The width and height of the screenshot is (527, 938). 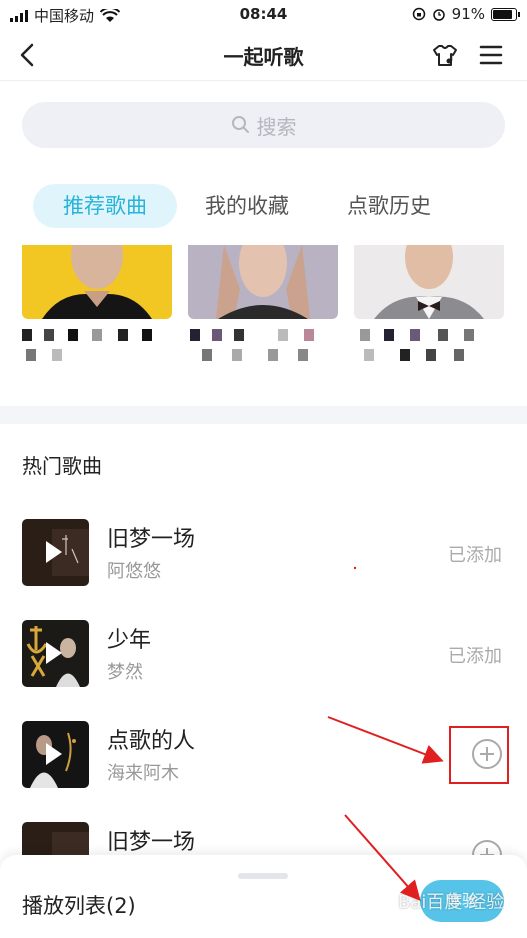 I want to click on tab-history: 点歌历史, so click(x=389, y=206).